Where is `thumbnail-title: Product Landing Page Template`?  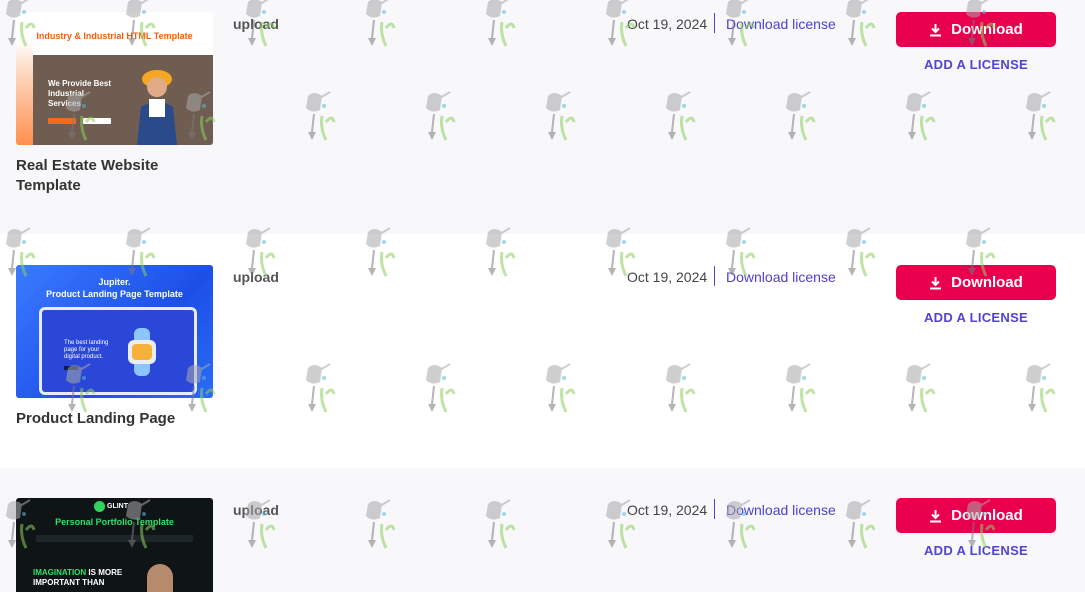 thumbnail-title: Product Landing Page Template is located at coordinates (114, 294).